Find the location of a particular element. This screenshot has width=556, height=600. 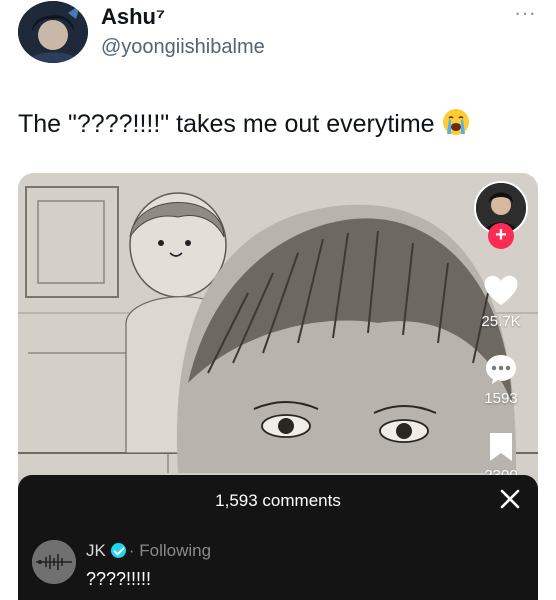

tweet-text-line: The "????!!!!" takes me out everytime is located at coordinates (244, 123).